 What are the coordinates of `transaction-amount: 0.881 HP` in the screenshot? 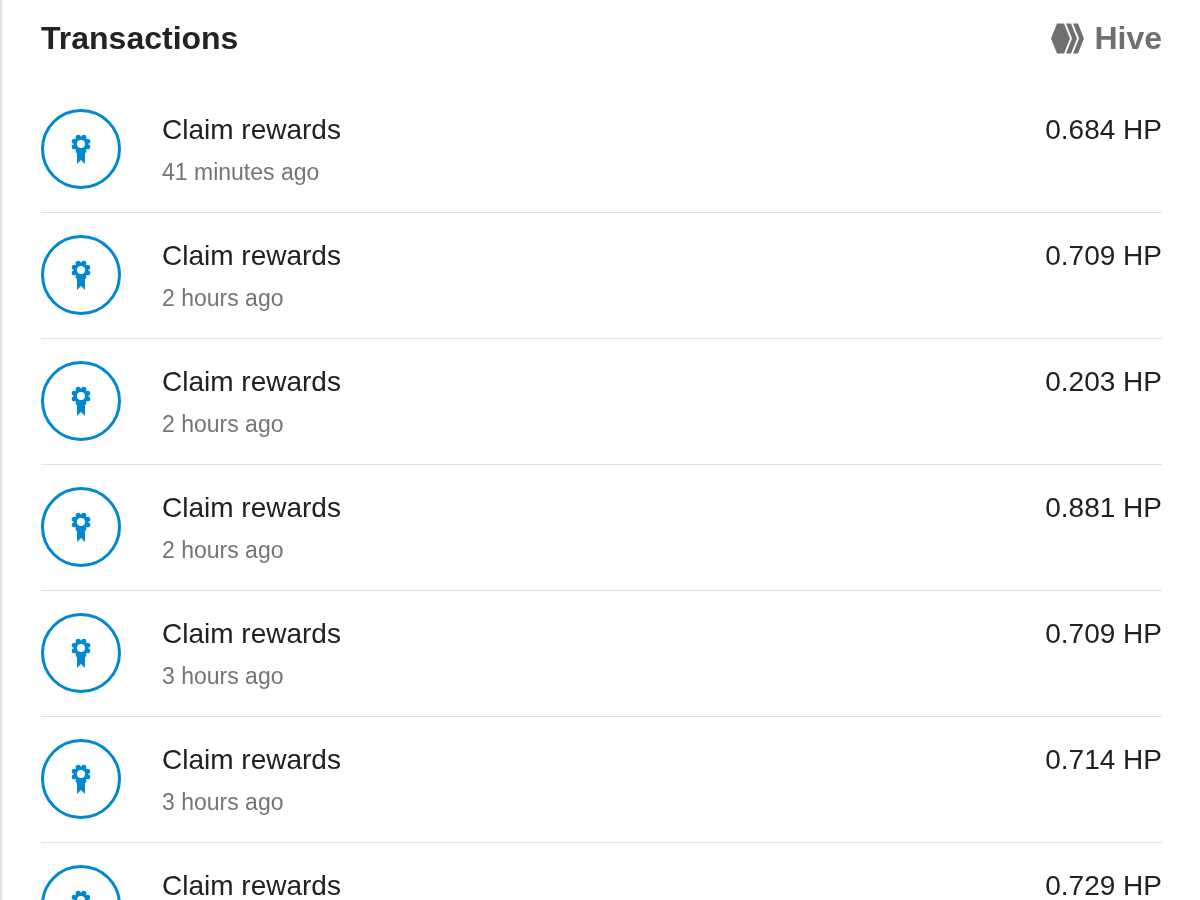 It's located at (1103, 506).